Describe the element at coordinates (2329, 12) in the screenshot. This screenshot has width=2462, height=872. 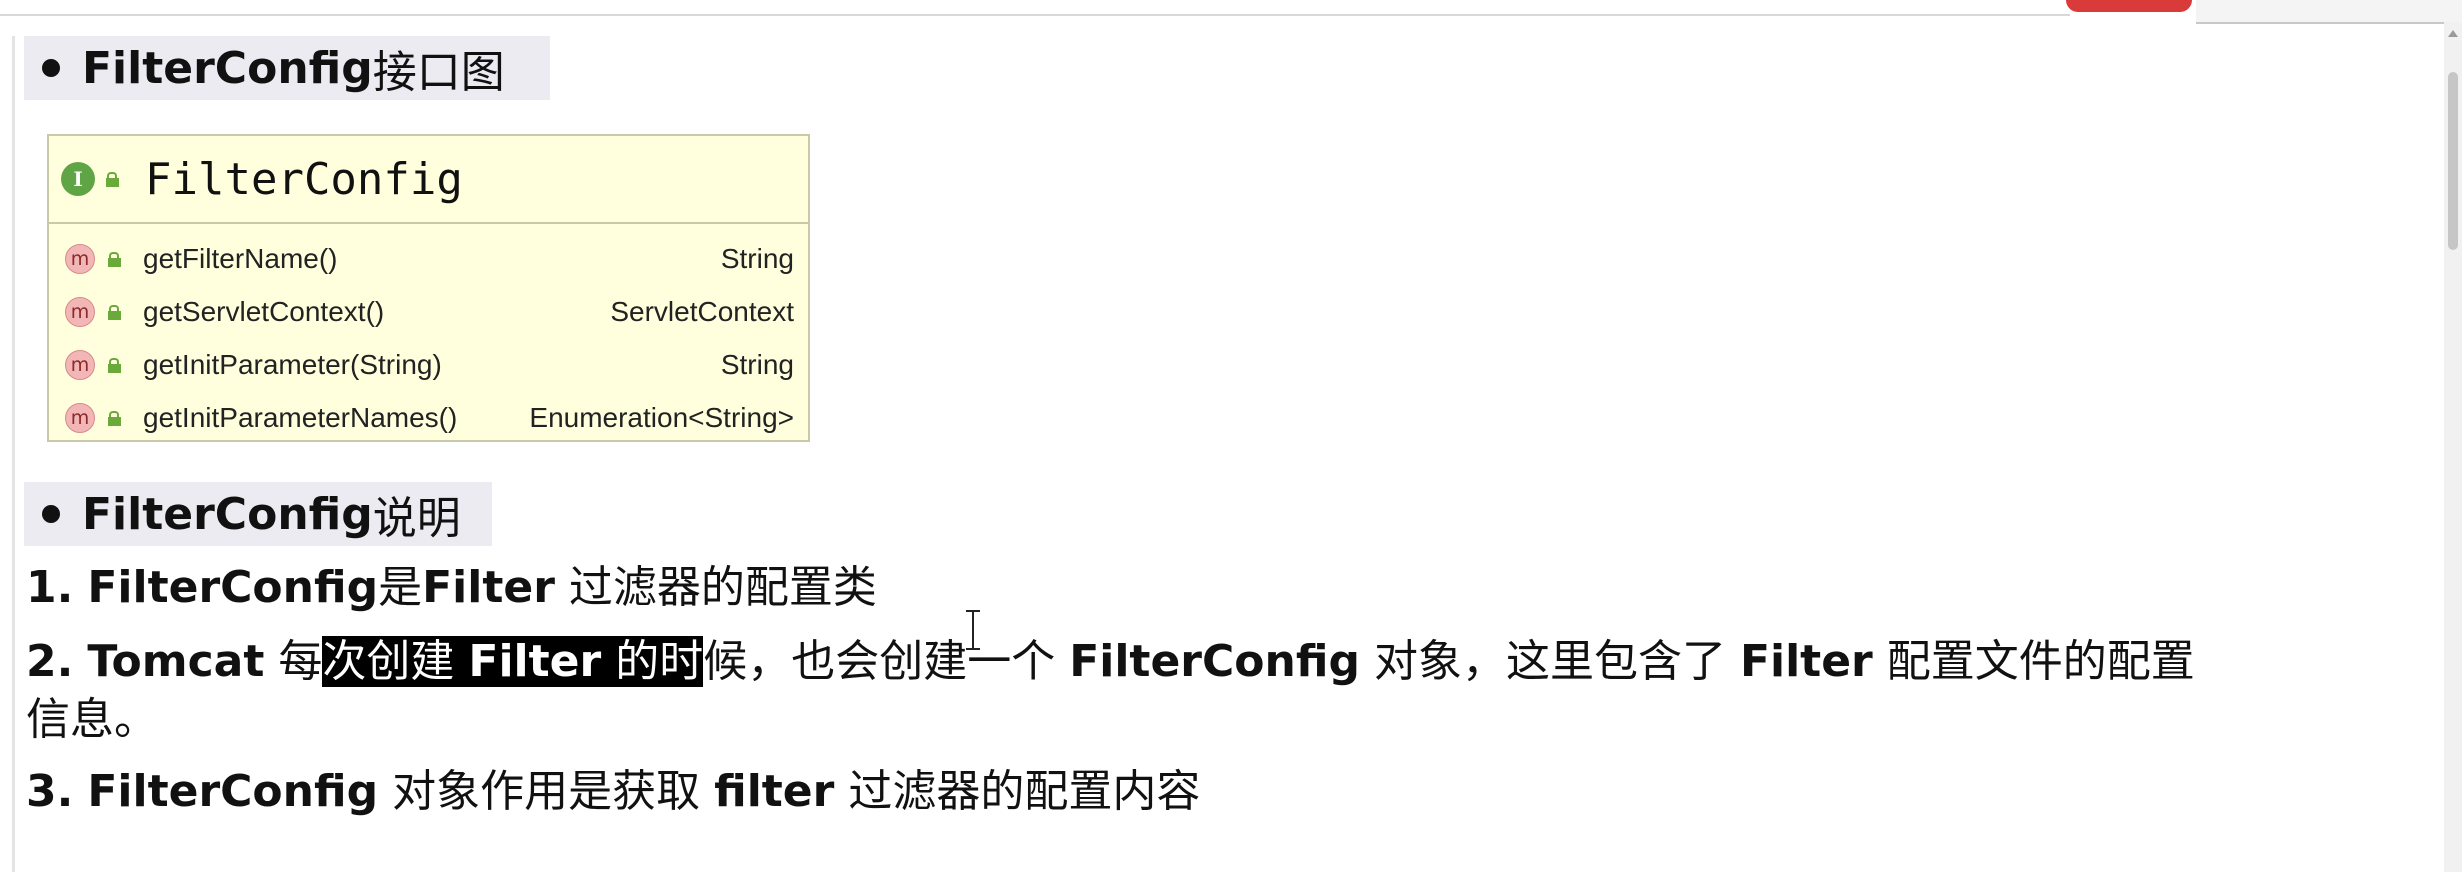
I see `top-right-panel` at that location.